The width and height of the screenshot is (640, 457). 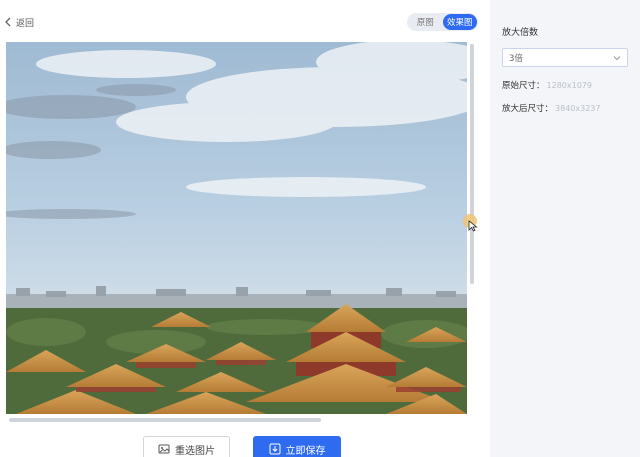 I want to click on download-icon, so click(x=274, y=449).